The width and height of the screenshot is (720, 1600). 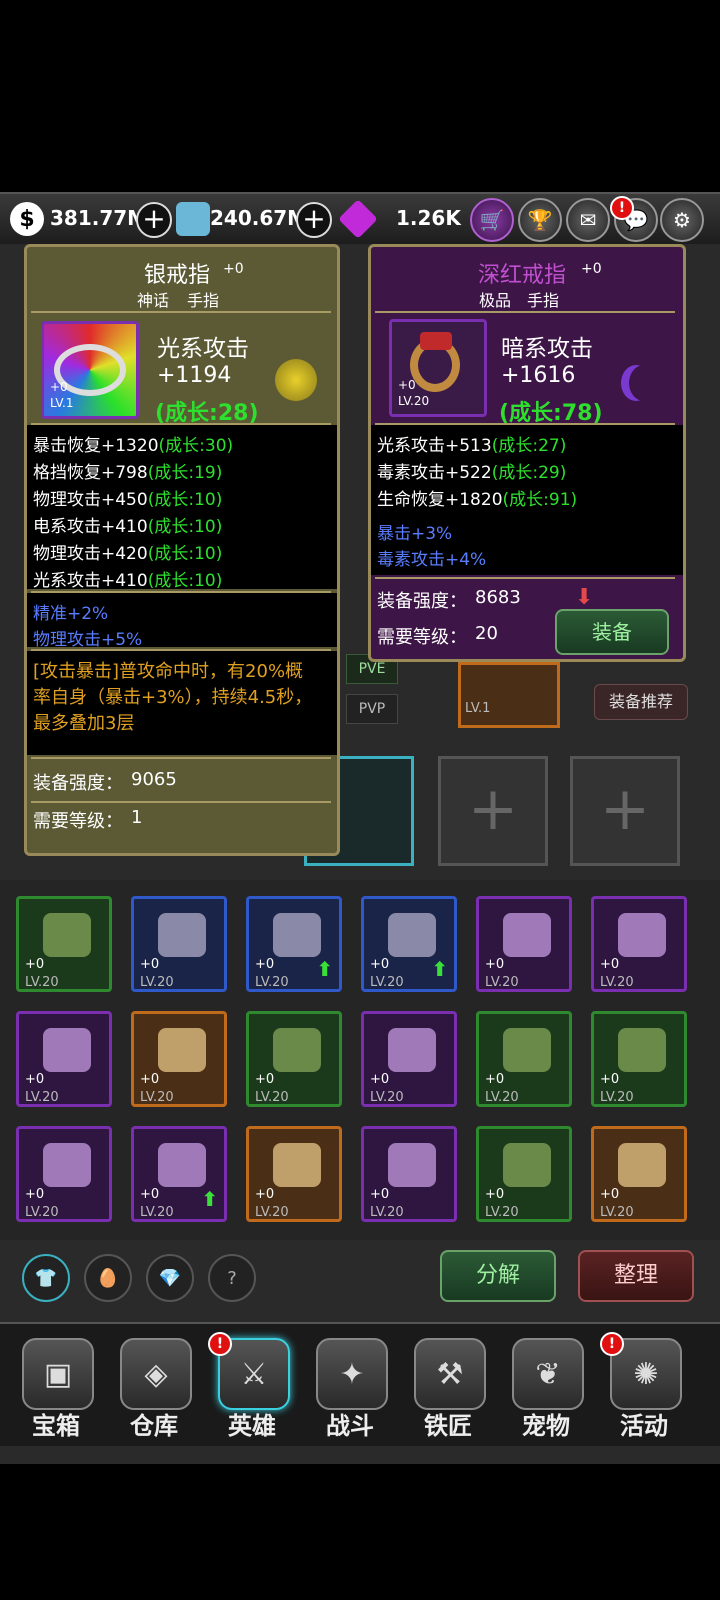 I want to click on boots-icon, so click(x=297, y=935).